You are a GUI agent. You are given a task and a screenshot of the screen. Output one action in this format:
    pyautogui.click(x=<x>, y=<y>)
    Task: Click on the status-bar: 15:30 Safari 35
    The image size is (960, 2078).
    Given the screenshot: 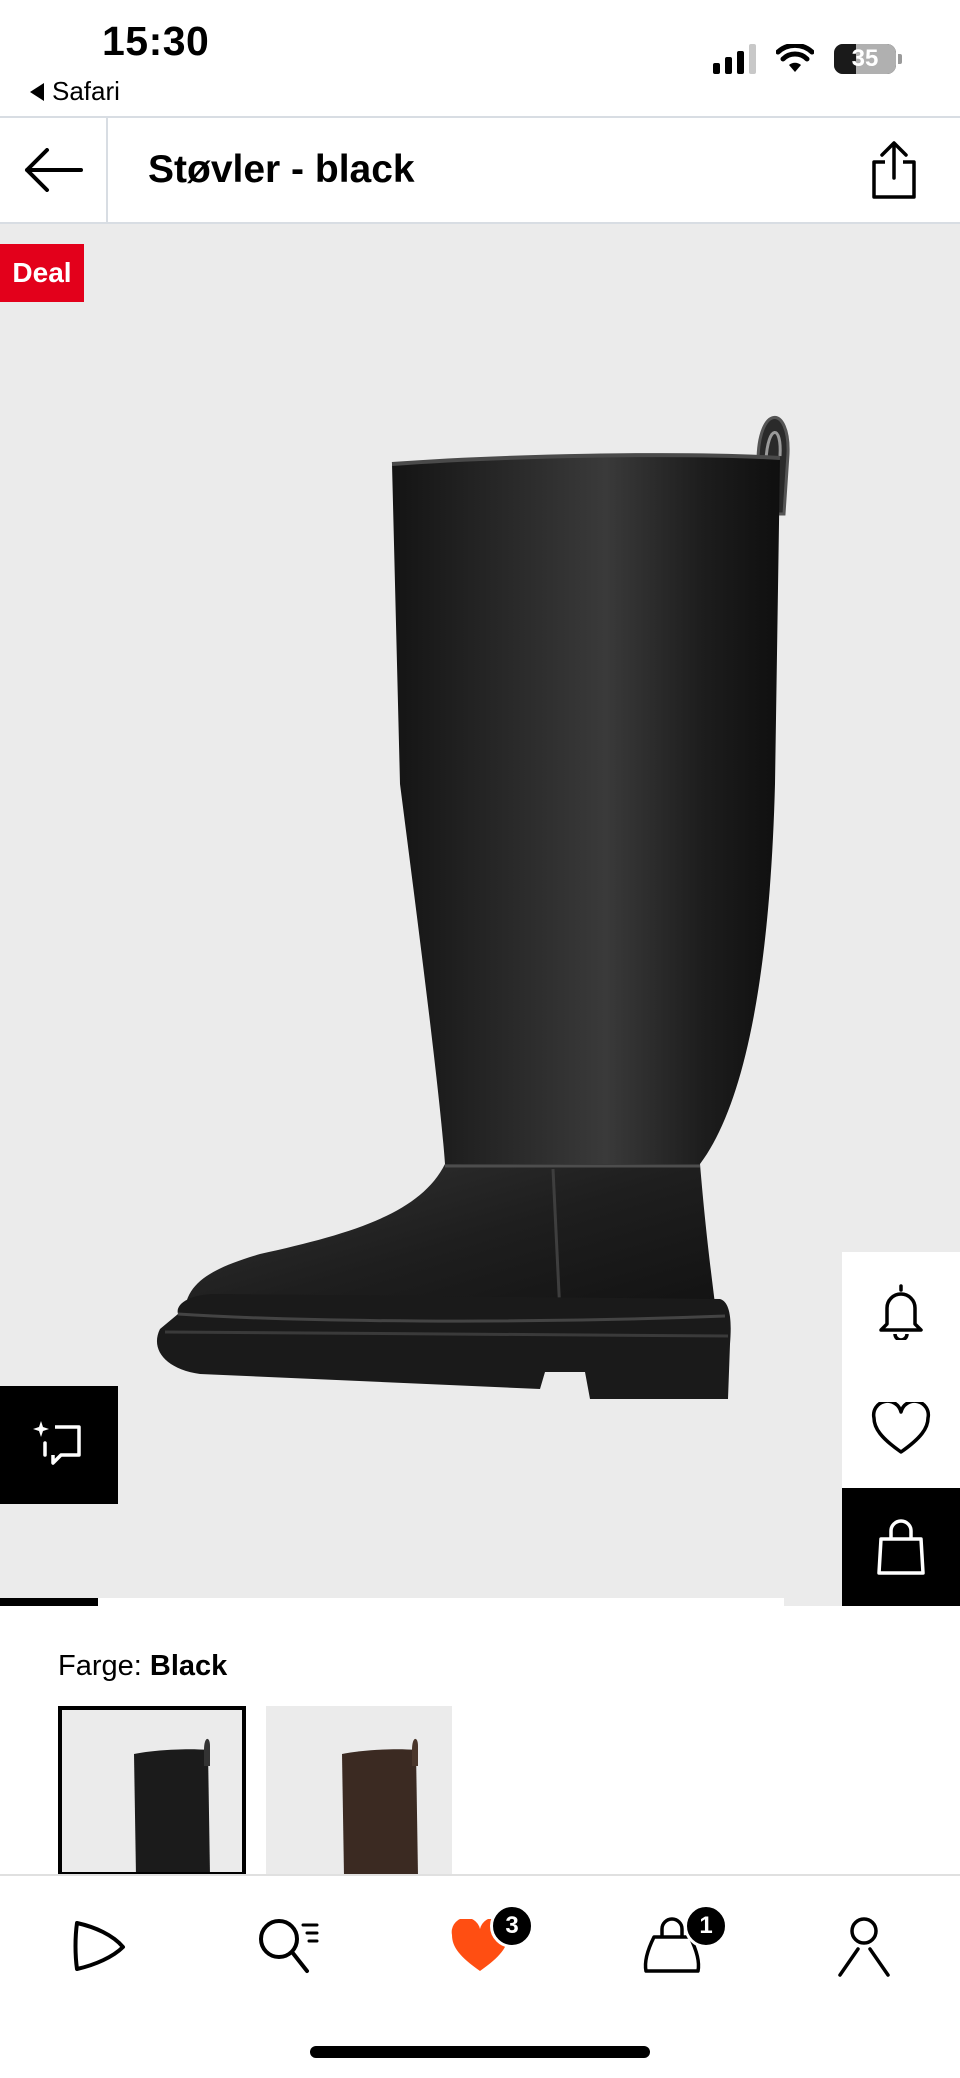 What is the action you would take?
    pyautogui.click(x=480, y=58)
    